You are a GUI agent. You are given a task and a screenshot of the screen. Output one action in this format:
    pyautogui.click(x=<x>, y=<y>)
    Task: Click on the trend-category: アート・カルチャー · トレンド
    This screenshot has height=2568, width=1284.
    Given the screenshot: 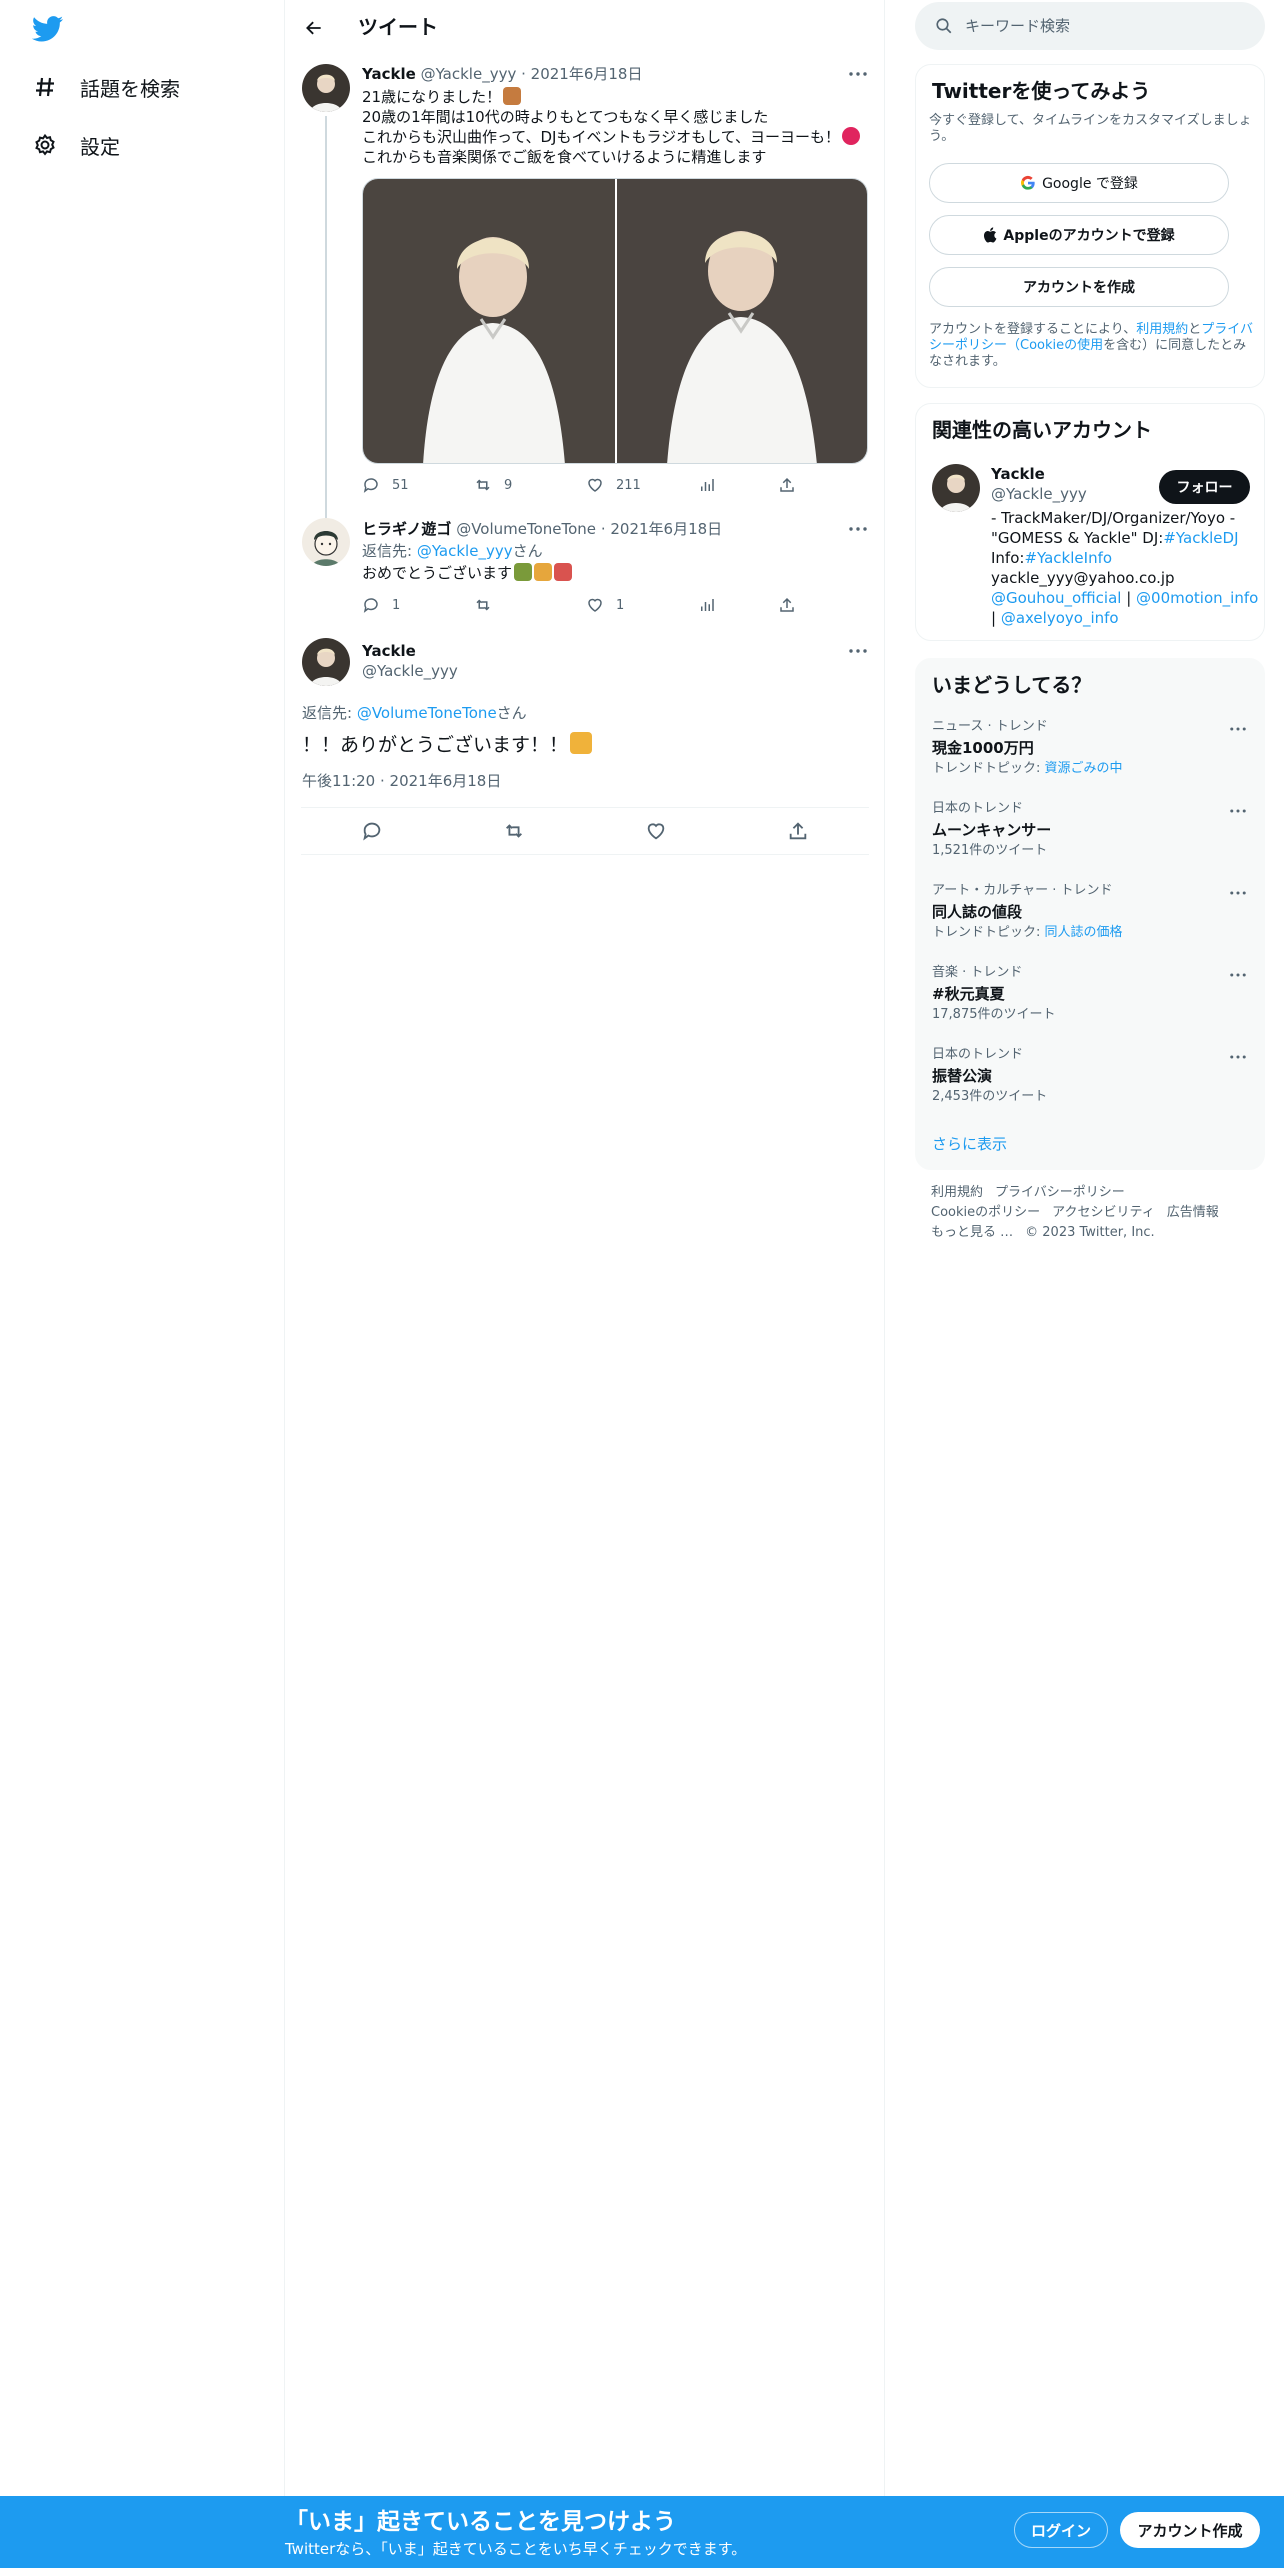 What is the action you would take?
    pyautogui.click(x=1022, y=890)
    